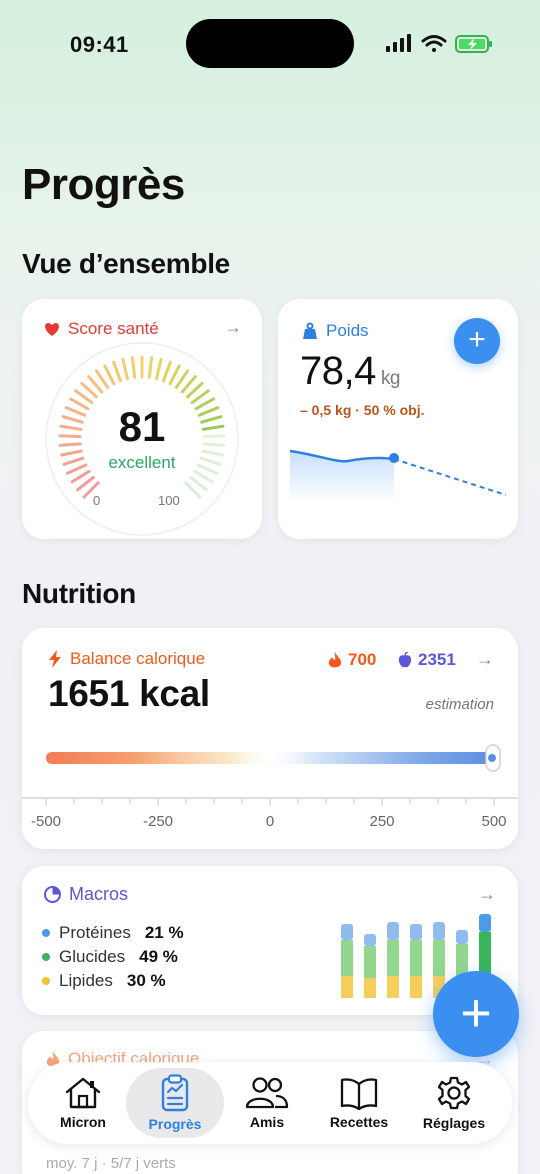 The image size is (540, 1174). Describe the element at coordinates (267, 1122) in the screenshot. I see `tab-label: Amis` at that location.